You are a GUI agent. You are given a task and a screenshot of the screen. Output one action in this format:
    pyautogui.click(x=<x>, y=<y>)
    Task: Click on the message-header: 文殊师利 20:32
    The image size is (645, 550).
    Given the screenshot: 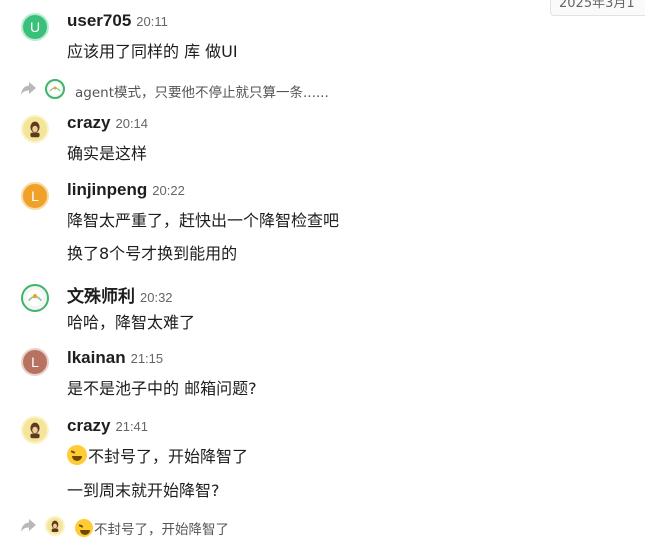 What is the action you would take?
    pyautogui.click(x=120, y=294)
    